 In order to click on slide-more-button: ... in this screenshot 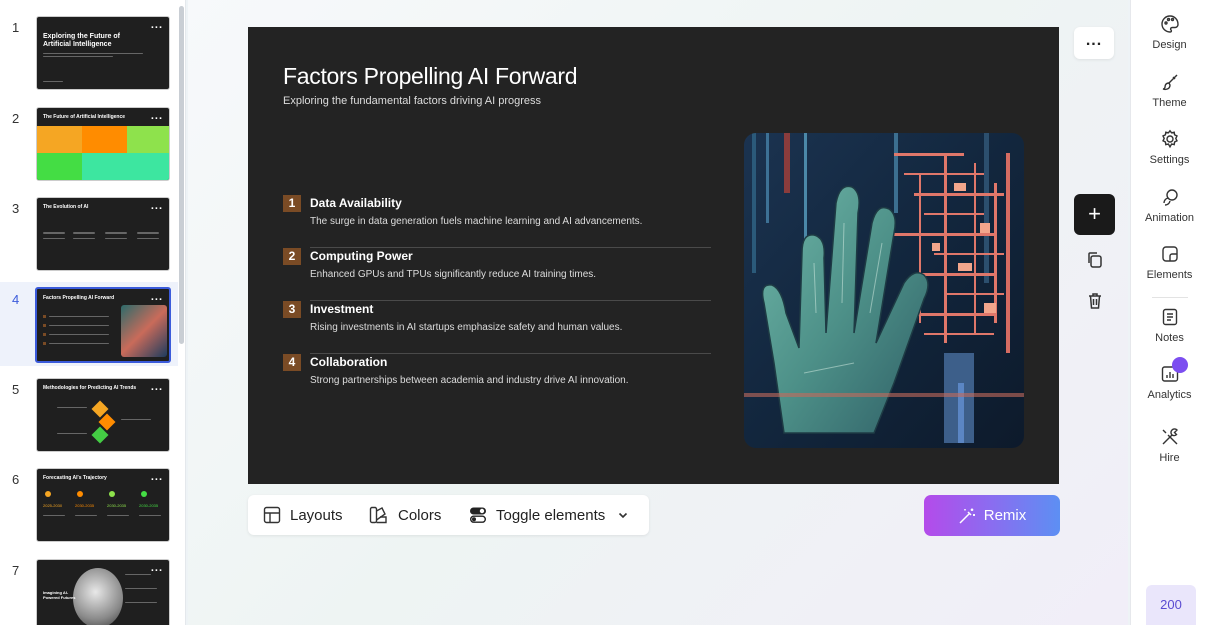, I will do `click(1094, 43)`.